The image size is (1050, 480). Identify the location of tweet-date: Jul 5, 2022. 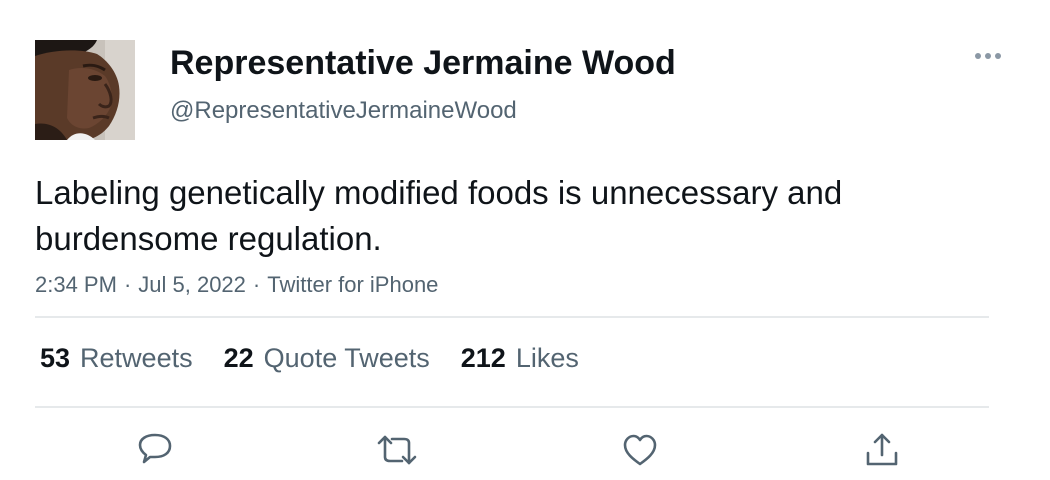
(192, 284).